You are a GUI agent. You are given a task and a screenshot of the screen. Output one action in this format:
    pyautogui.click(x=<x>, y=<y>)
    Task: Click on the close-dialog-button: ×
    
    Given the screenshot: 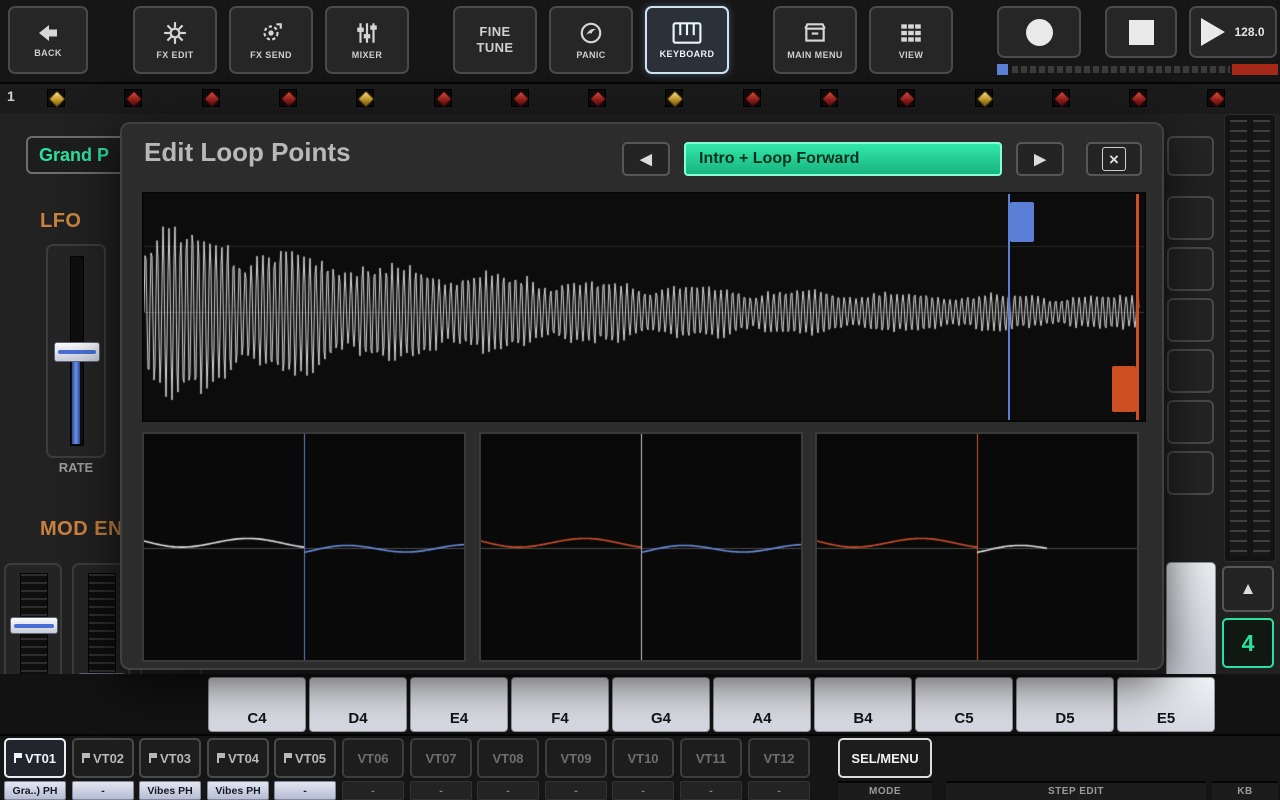 What is the action you would take?
    pyautogui.click(x=1114, y=159)
    